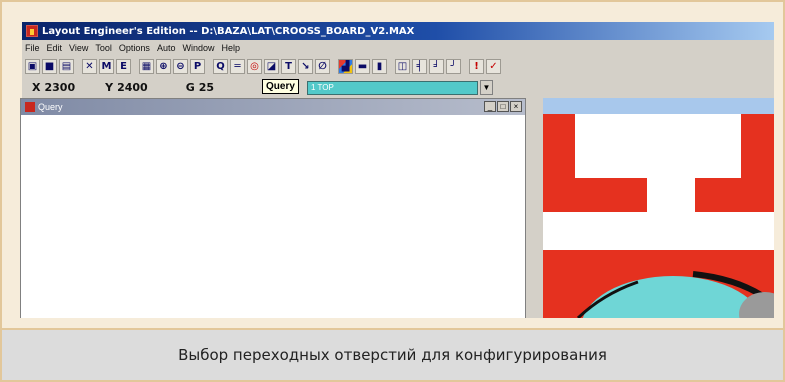 The height and width of the screenshot is (382, 785). Describe the element at coordinates (180, 66) in the screenshot. I see `zoom-out-icon: ⊖` at that location.